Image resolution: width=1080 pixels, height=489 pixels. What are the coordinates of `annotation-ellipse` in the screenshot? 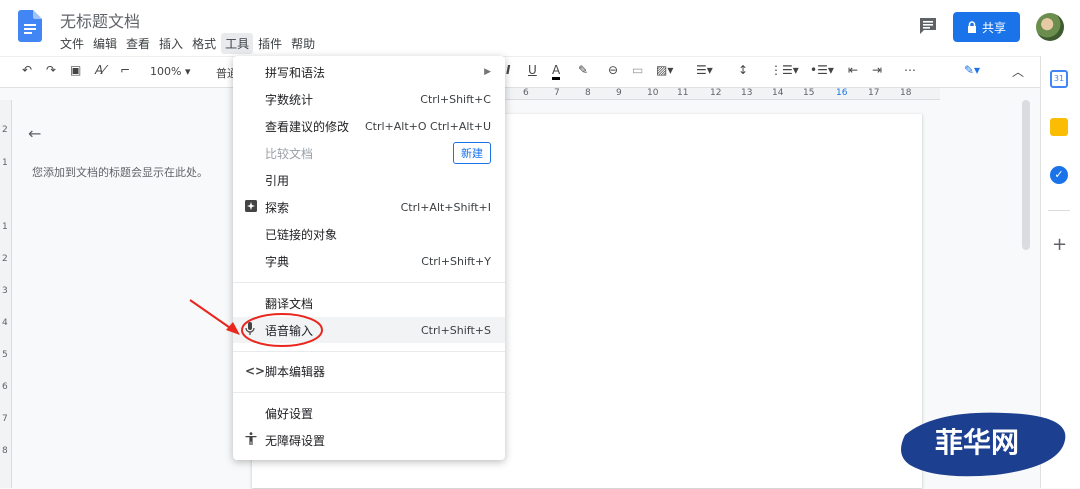 It's located at (282, 330).